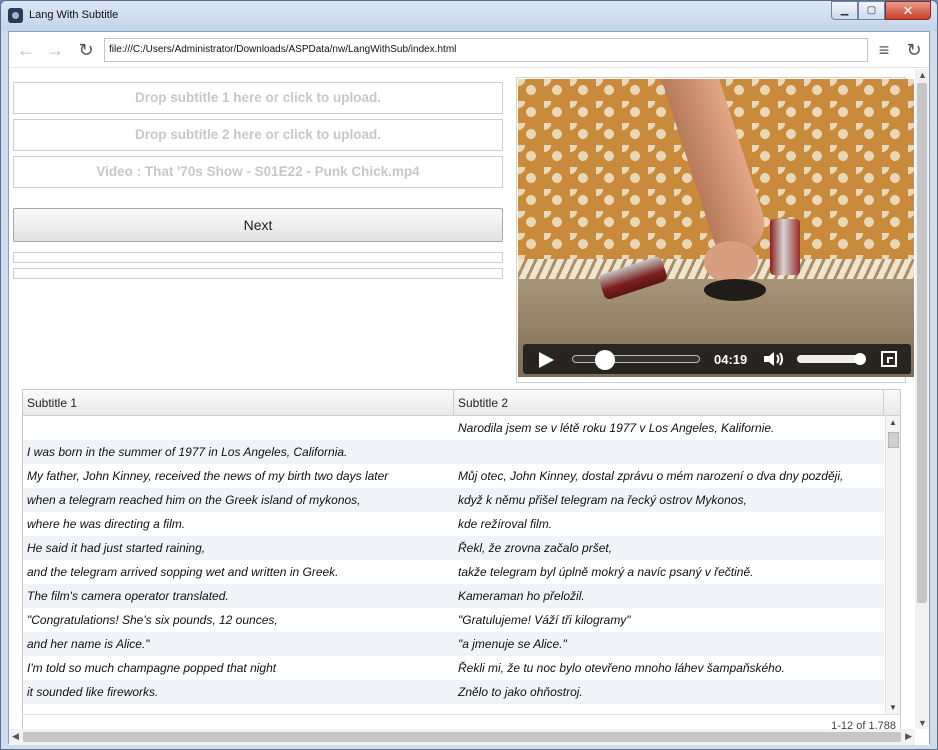  Describe the element at coordinates (785, 247) in the screenshot. I see `video-frame-can` at that location.